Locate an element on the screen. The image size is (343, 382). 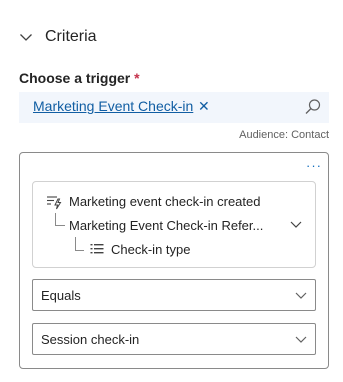
operator-dropdown: Equals is located at coordinates (174, 295).